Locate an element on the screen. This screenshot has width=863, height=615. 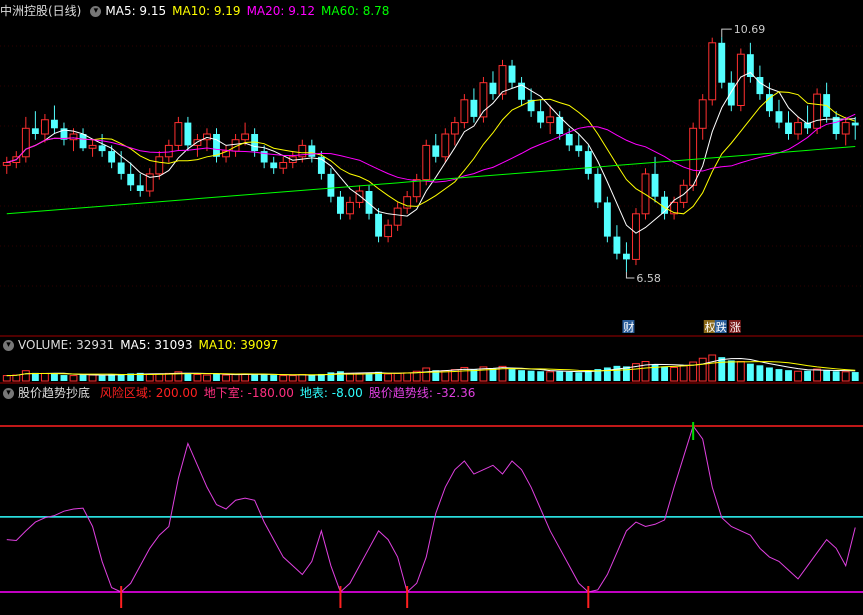
trend-indicator-1: 地下室: -180.00 is located at coordinates (248, 393).